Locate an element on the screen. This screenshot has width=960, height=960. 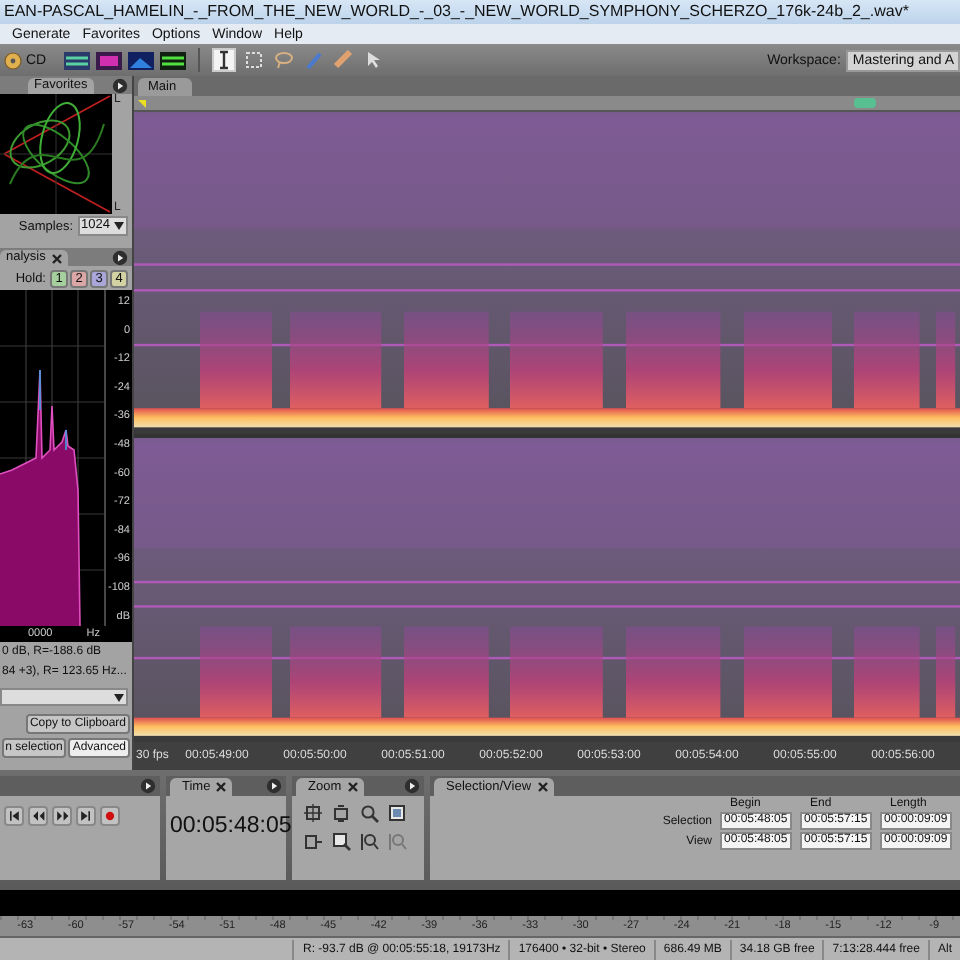
time-selection-tool-button is located at coordinates (224, 60).